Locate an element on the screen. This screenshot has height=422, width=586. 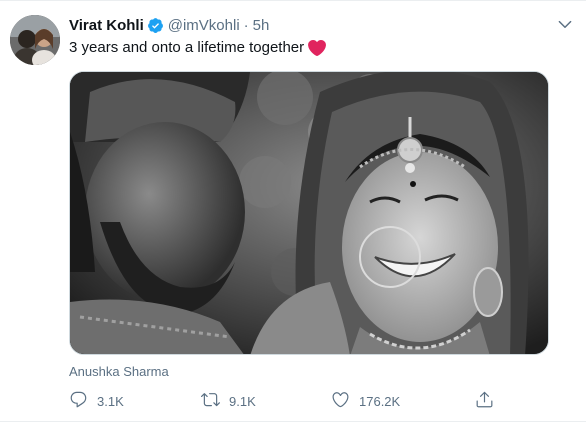
tweet-text-content: 3 years and onto a lifetime together is located at coordinates (187, 47).